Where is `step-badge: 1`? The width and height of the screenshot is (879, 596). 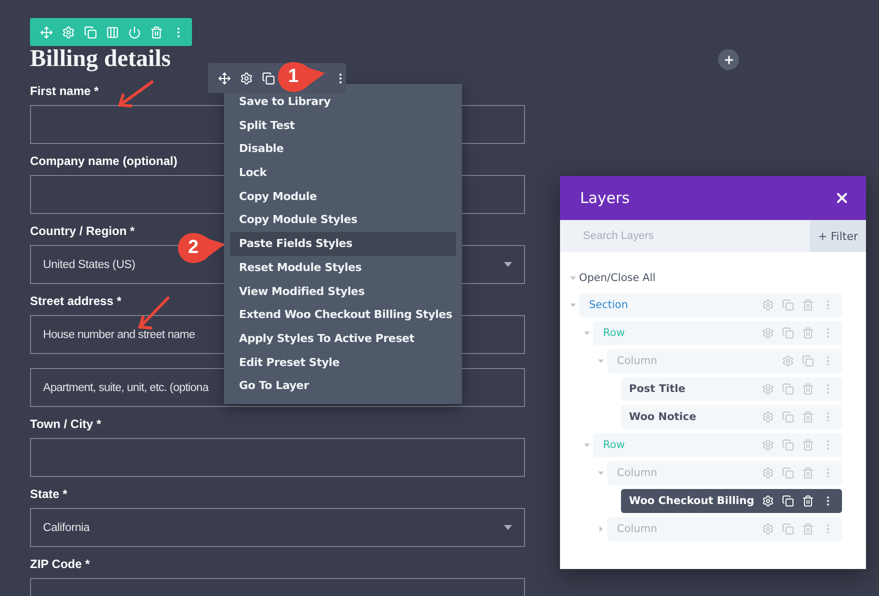 step-badge: 1 is located at coordinates (302, 77).